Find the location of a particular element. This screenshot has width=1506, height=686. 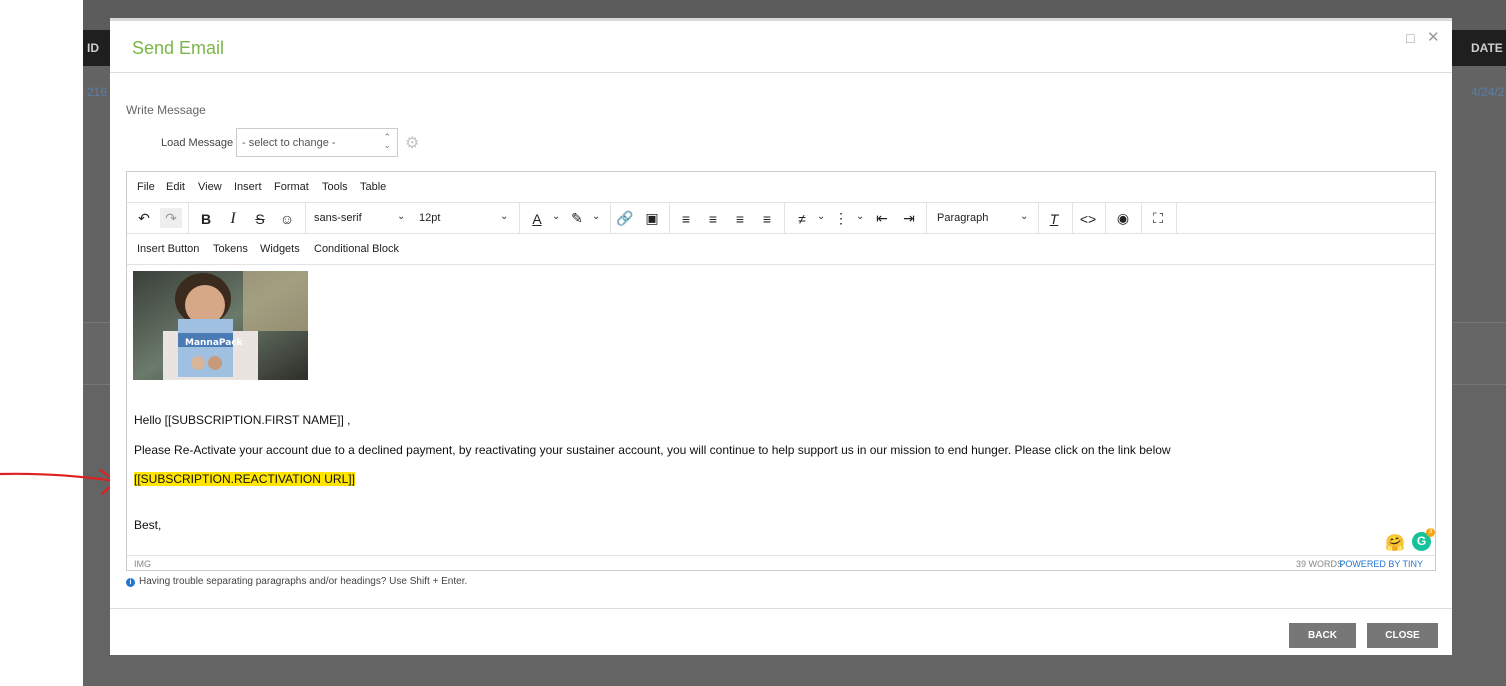

block-format-select: Paragraph is located at coordinates (962, 218).